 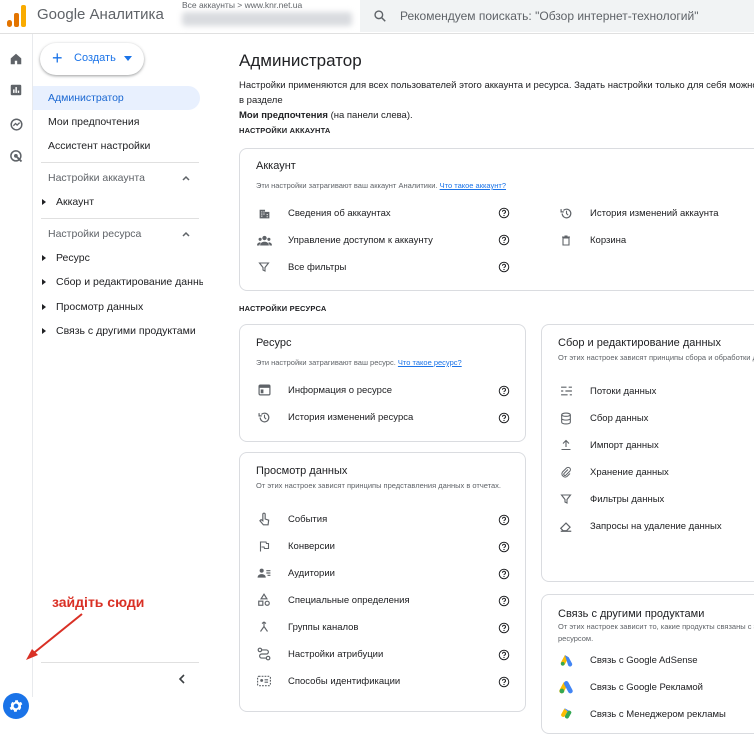 I want to click on what-is-property-link: Что такое ресурс?, so click(x=430, y=362).